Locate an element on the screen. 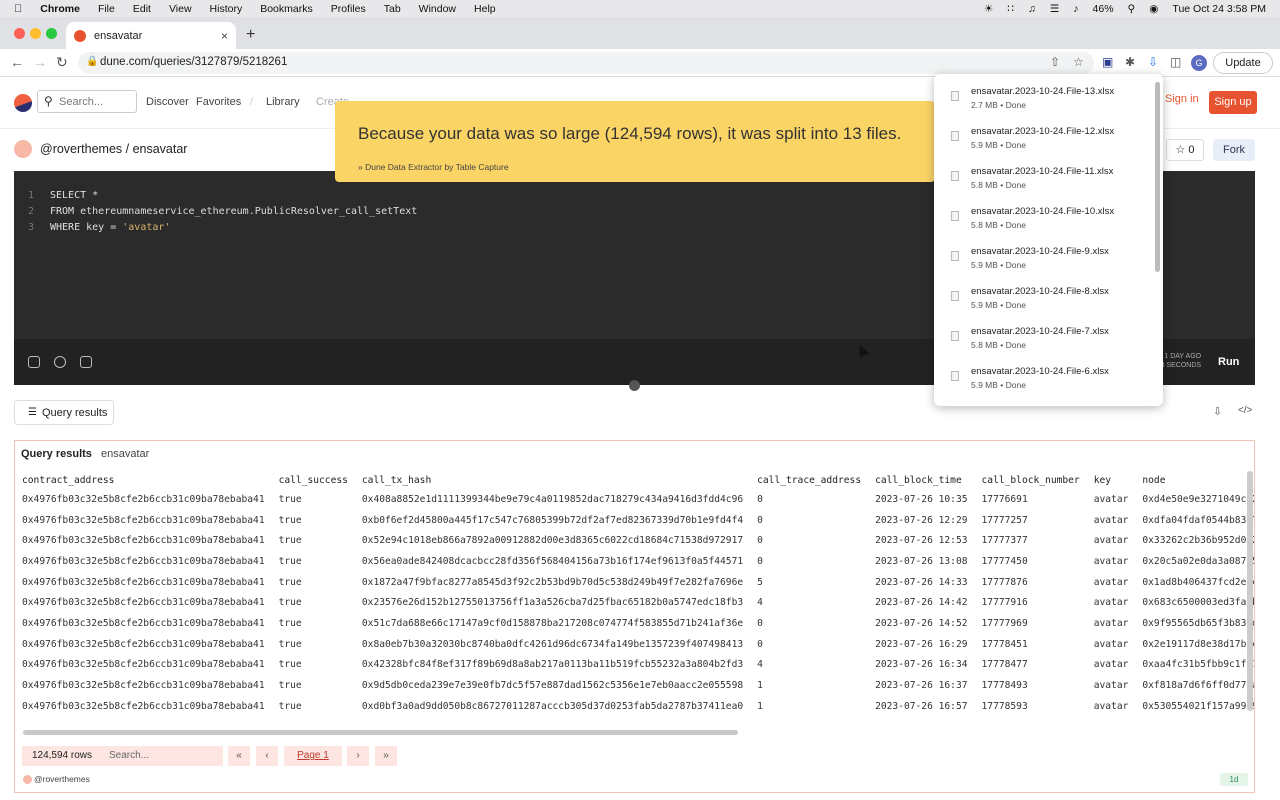 The width and height of the screenshot is (1280, 800). embed-code-icon: </> is located at coordinates (1245, 410).